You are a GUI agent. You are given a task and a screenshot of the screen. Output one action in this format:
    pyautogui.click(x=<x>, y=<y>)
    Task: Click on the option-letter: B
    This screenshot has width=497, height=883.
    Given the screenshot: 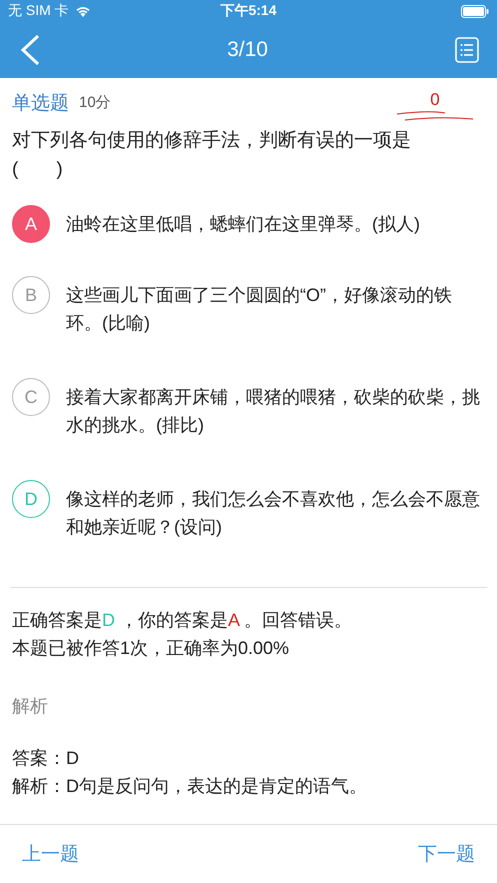 What is the action you would take?
    pyautogui.click(x=31, y=295)
    